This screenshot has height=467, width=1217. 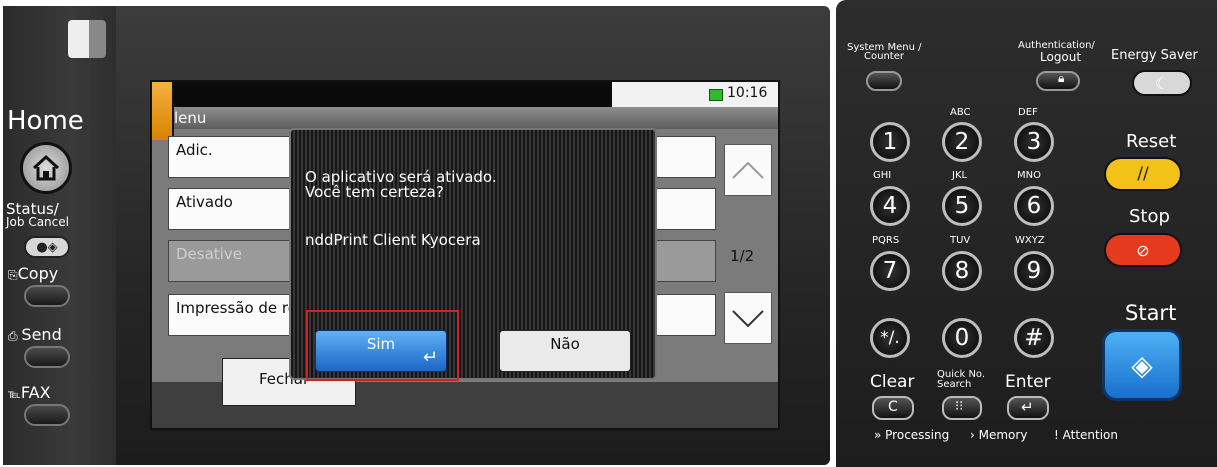 I want to click on stop-icon: ⊘, so click(x=1143, y=250).